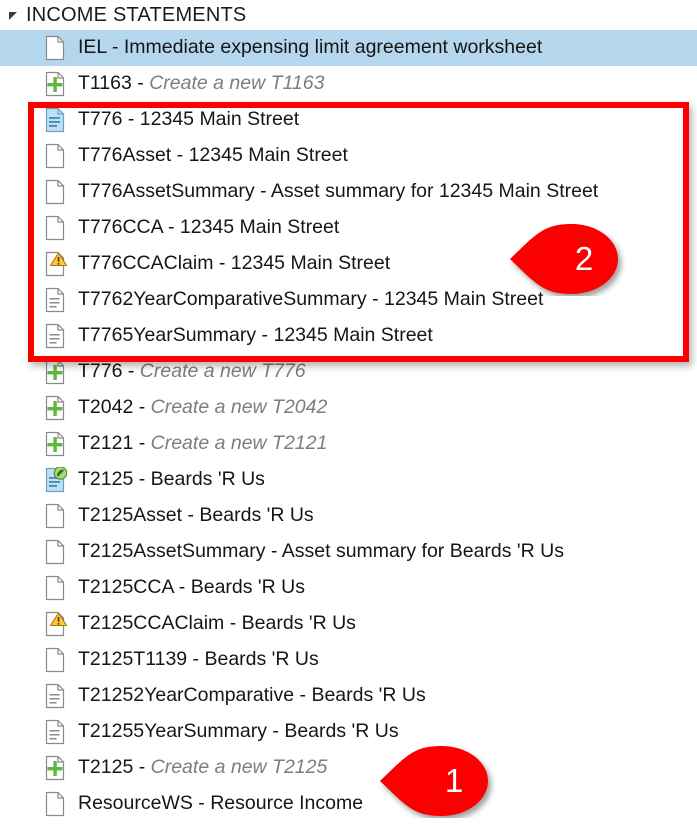 This screenshot has height=831, width=697. I want to click on tree-row: T2121 - Create a new T2121, so click(348, 444).